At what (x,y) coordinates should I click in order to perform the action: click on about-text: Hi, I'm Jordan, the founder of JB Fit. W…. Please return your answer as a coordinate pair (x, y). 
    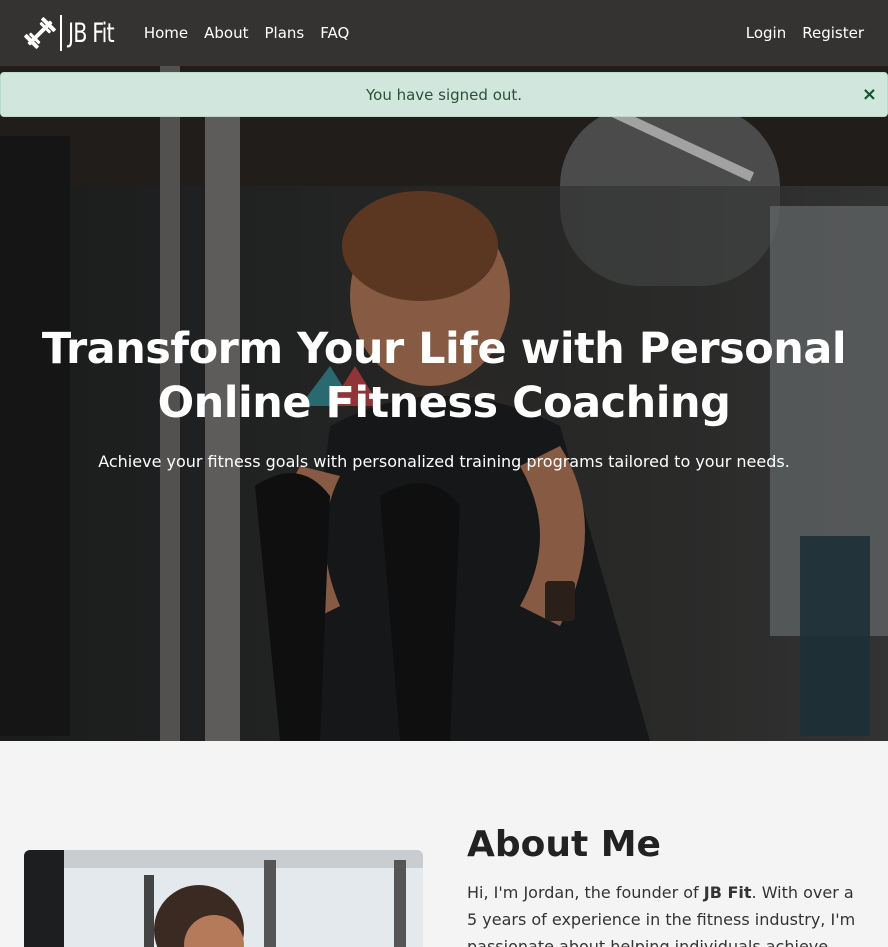
    Looking at the image, I should click on (667, 913).